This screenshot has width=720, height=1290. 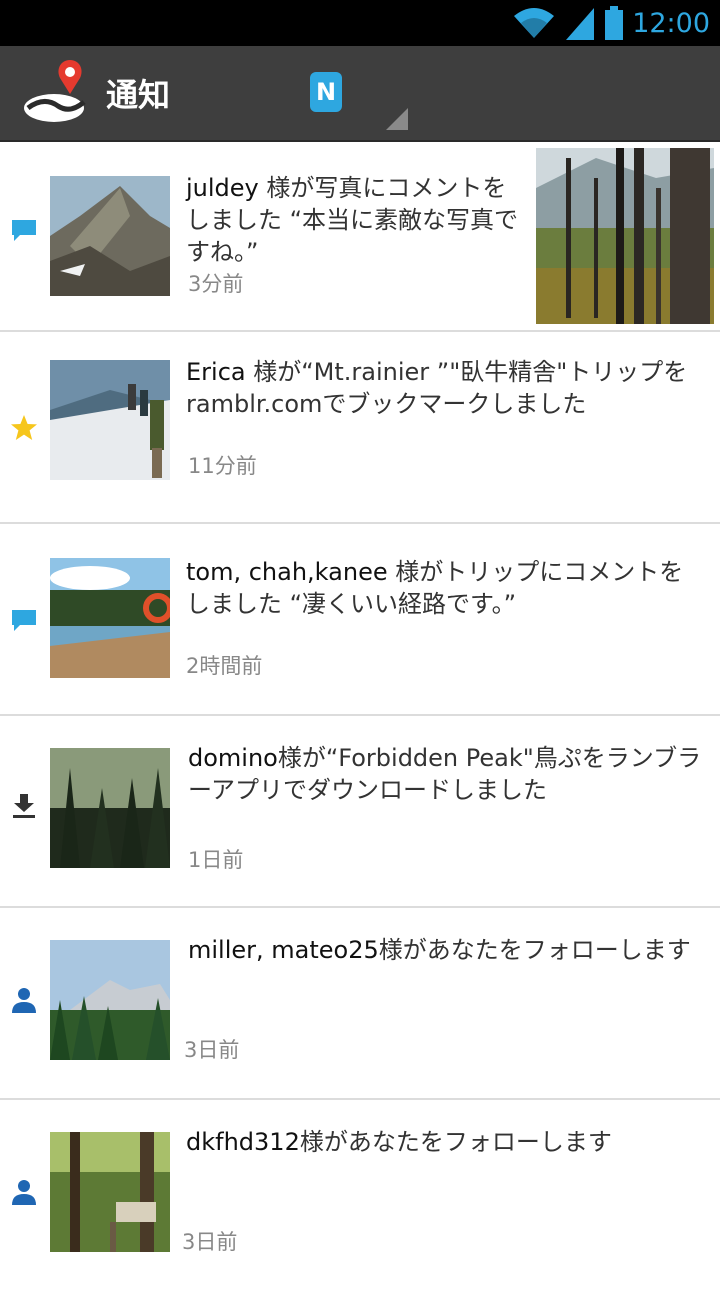 What do you see at coordinates (360, 1195) in the screenshot?
I see `notification-item: dkfhd312様があなたをフォローします 3日前` at bounding box center [360, 1195].